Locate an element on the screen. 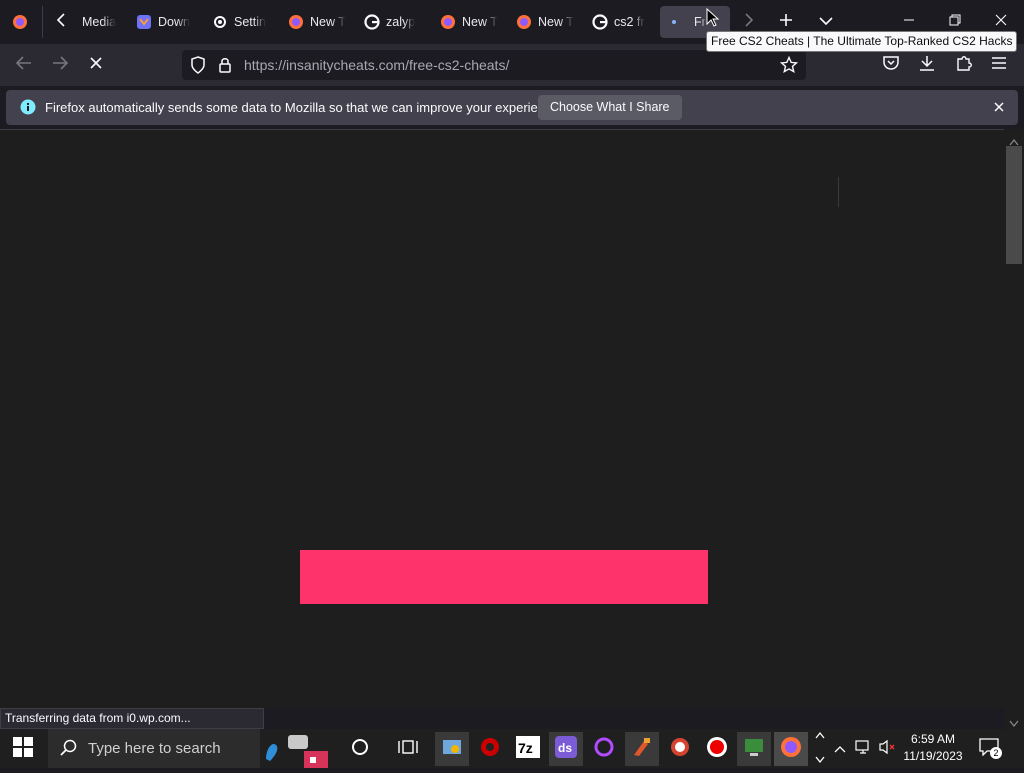 Image resolution: width=1024 pixels, height=773 pixels. show-hidden-icons-button is located at coordinates (840, 749).